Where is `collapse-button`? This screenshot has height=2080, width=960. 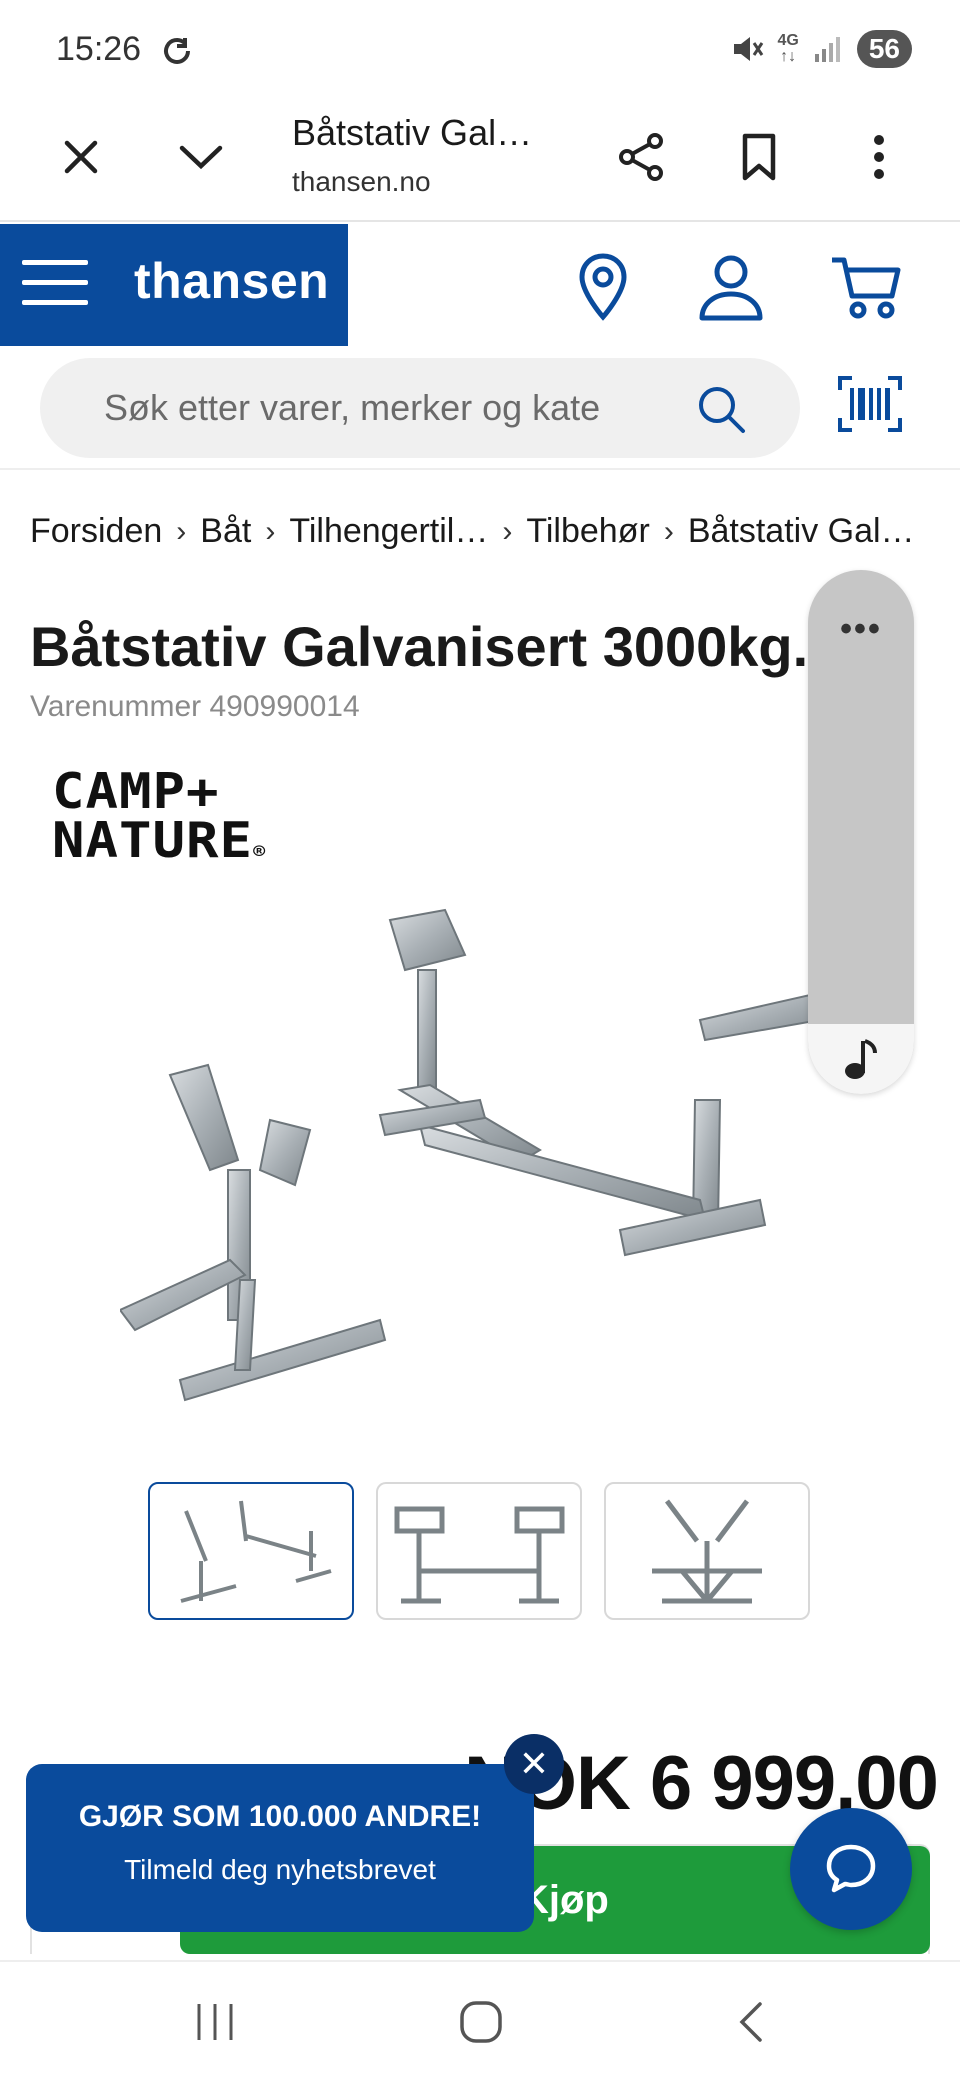 collapse-button is located at coordinates (201, 157).